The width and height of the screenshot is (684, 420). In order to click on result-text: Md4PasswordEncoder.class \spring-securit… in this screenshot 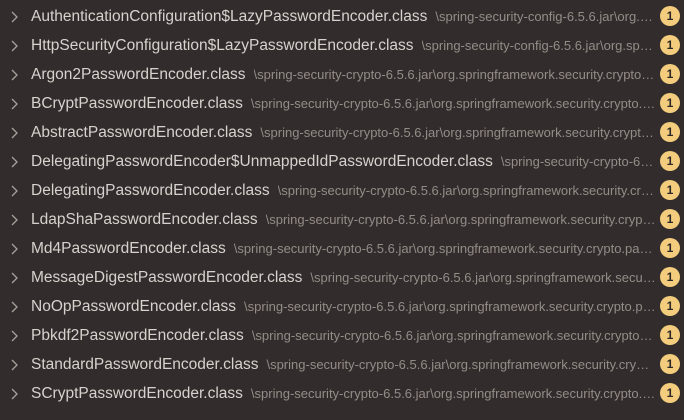, I will do `click(343, 248)`.